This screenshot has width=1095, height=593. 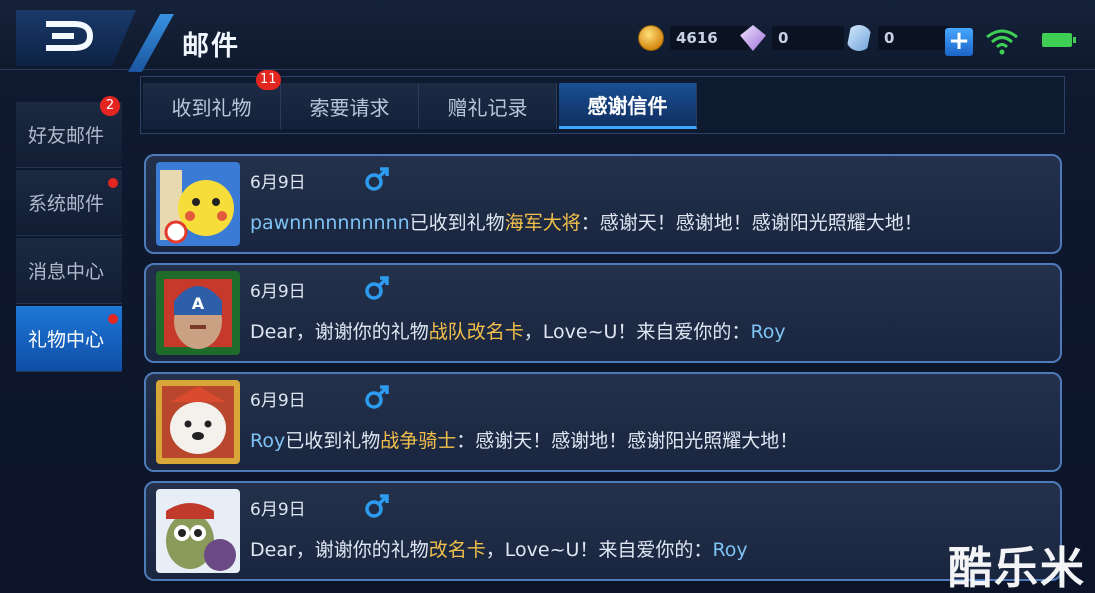 I want to click on sidebar-item-label: 系统邮件, so click(x=66, y=204).